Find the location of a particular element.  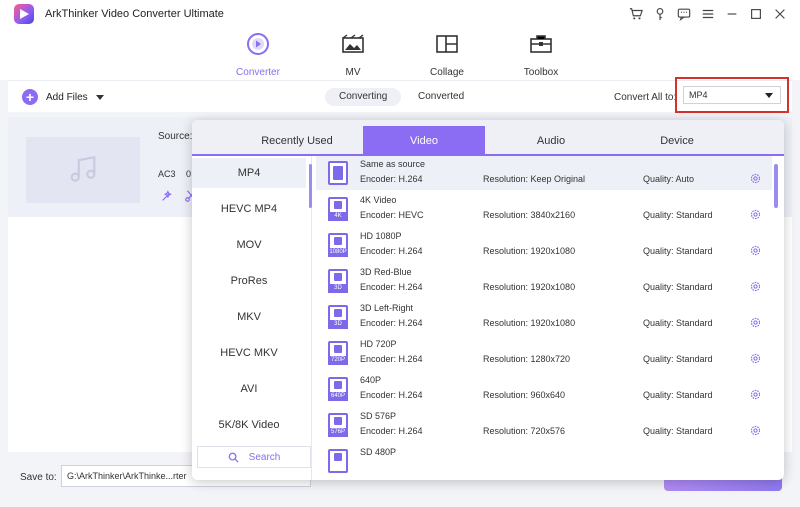

nav-mv-label: MV is located at coordinates (353, 72).